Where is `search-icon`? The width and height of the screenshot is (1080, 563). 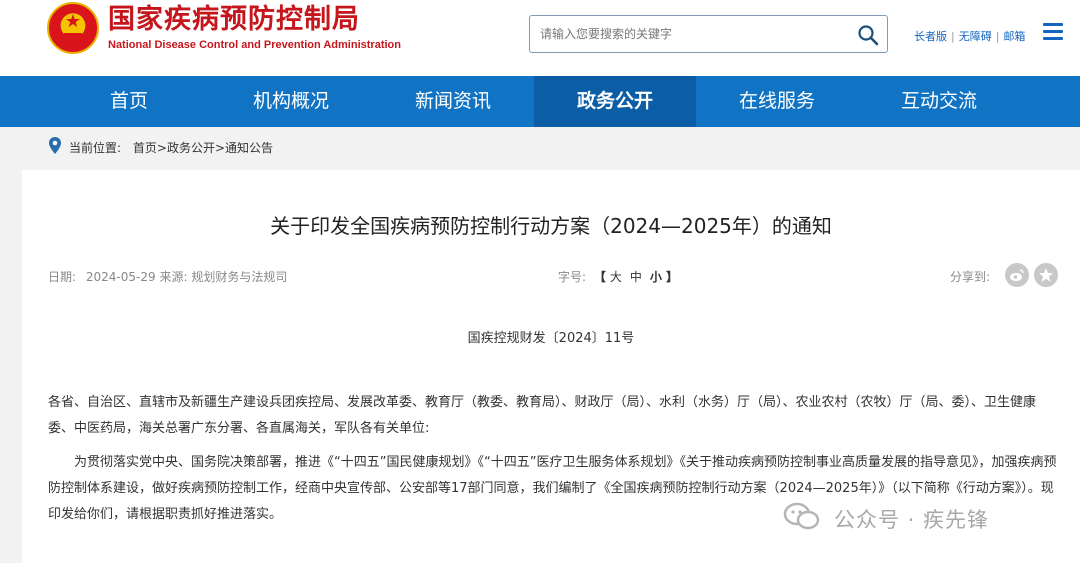
search-icon is located at coordinates (868, 35).